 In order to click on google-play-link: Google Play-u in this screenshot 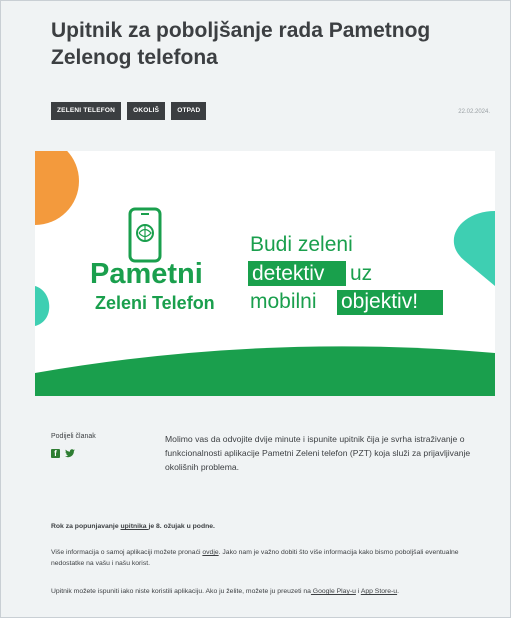, I will do `click(333, 591)`.